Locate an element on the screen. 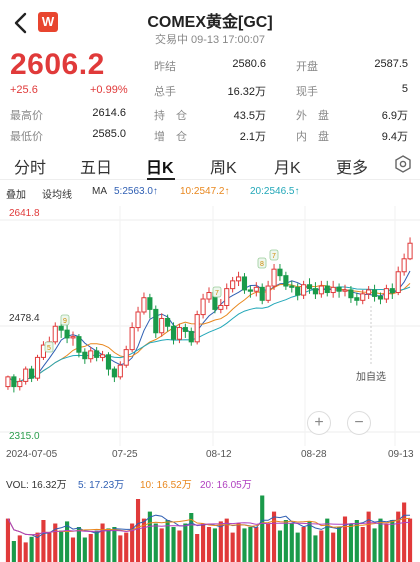 The width and height of the screenshot is (420, 562). overlay-button: 叠加 is located at coordinates (16, 193).